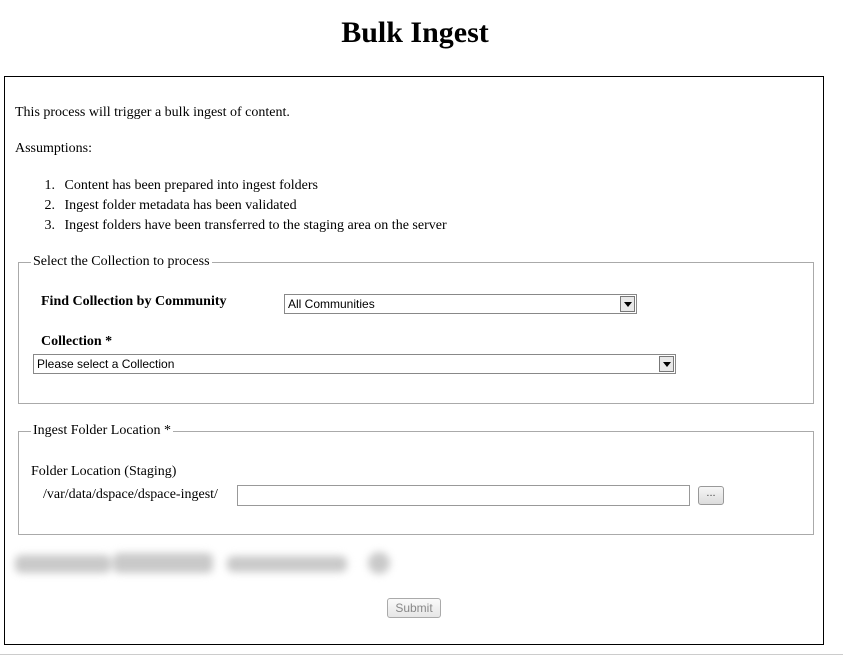 Image resolution: width=843 pixels, height=659 pixels. Describe the element at coordinates (54, 148) in the screenshot. I see `assumptions-label: Assumptions:` at that location.